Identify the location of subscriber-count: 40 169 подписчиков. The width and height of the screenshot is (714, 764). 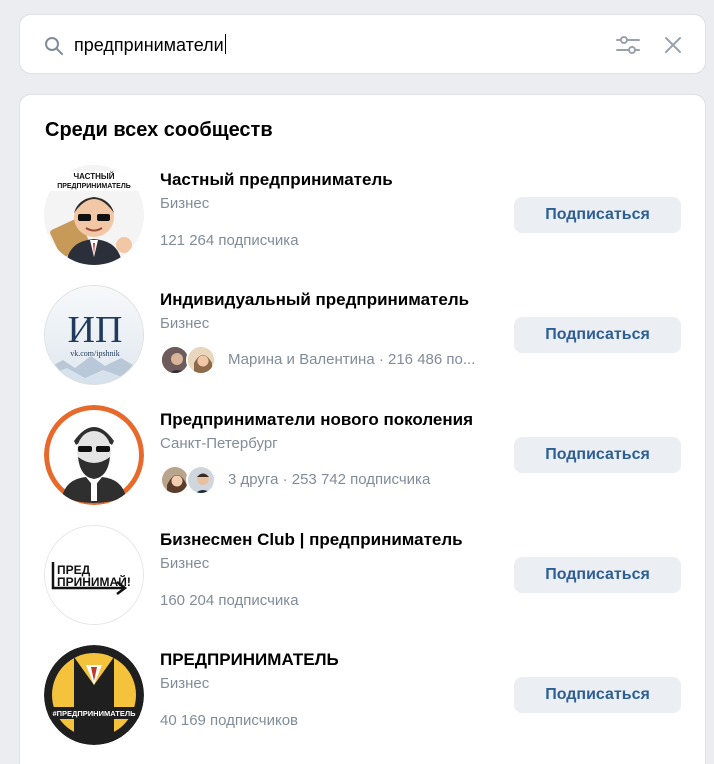
(229, 720).